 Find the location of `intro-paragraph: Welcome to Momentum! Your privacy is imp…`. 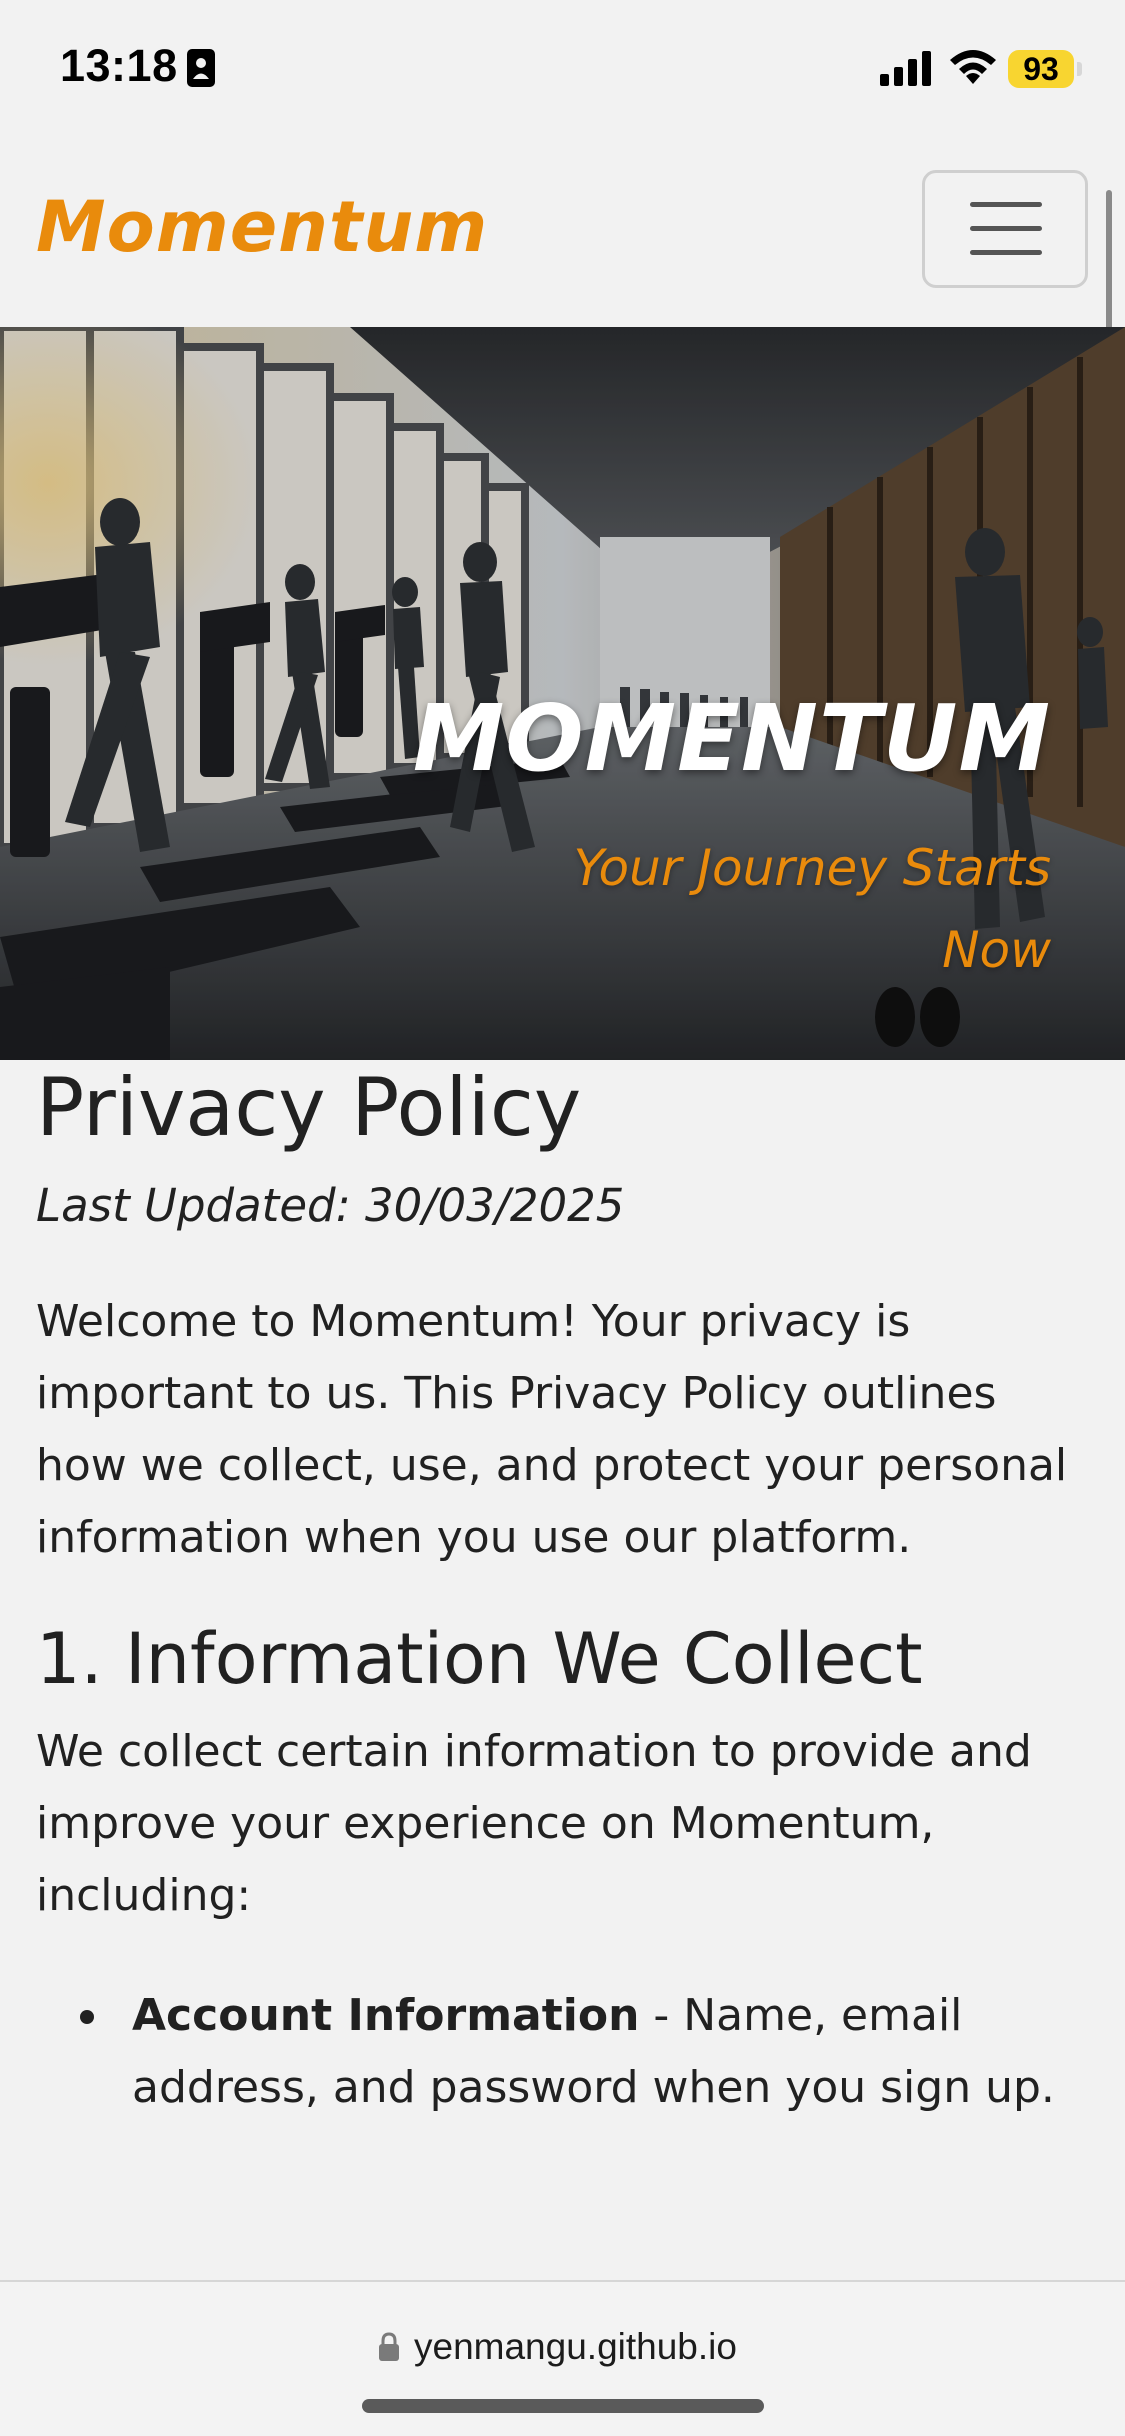

intro-paragraph: Welcome to Momentum! Your privacy is imp… is located at coordinates (552, 1429).